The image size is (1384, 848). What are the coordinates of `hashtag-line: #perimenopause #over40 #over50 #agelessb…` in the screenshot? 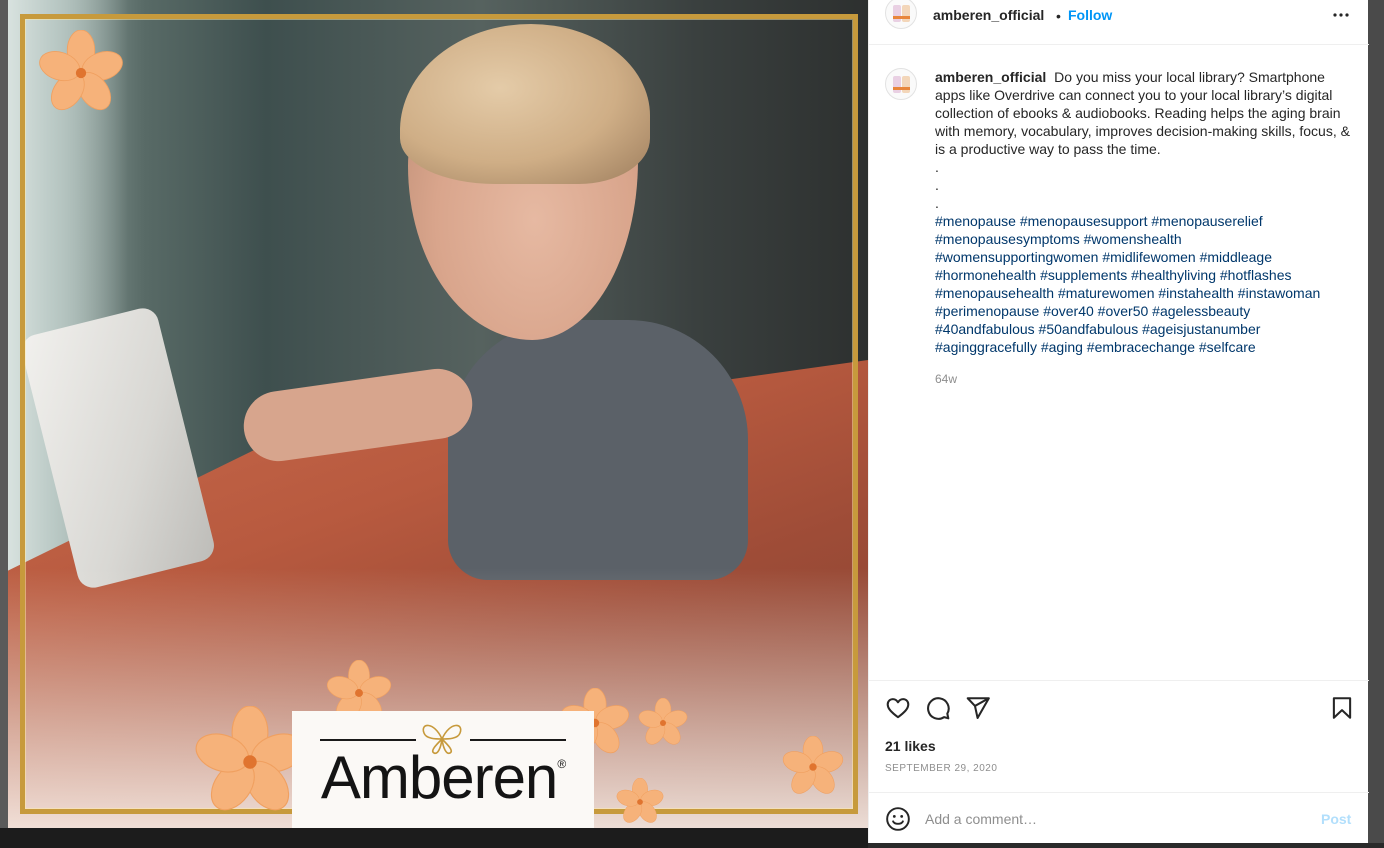 It's located at (1144, 311).